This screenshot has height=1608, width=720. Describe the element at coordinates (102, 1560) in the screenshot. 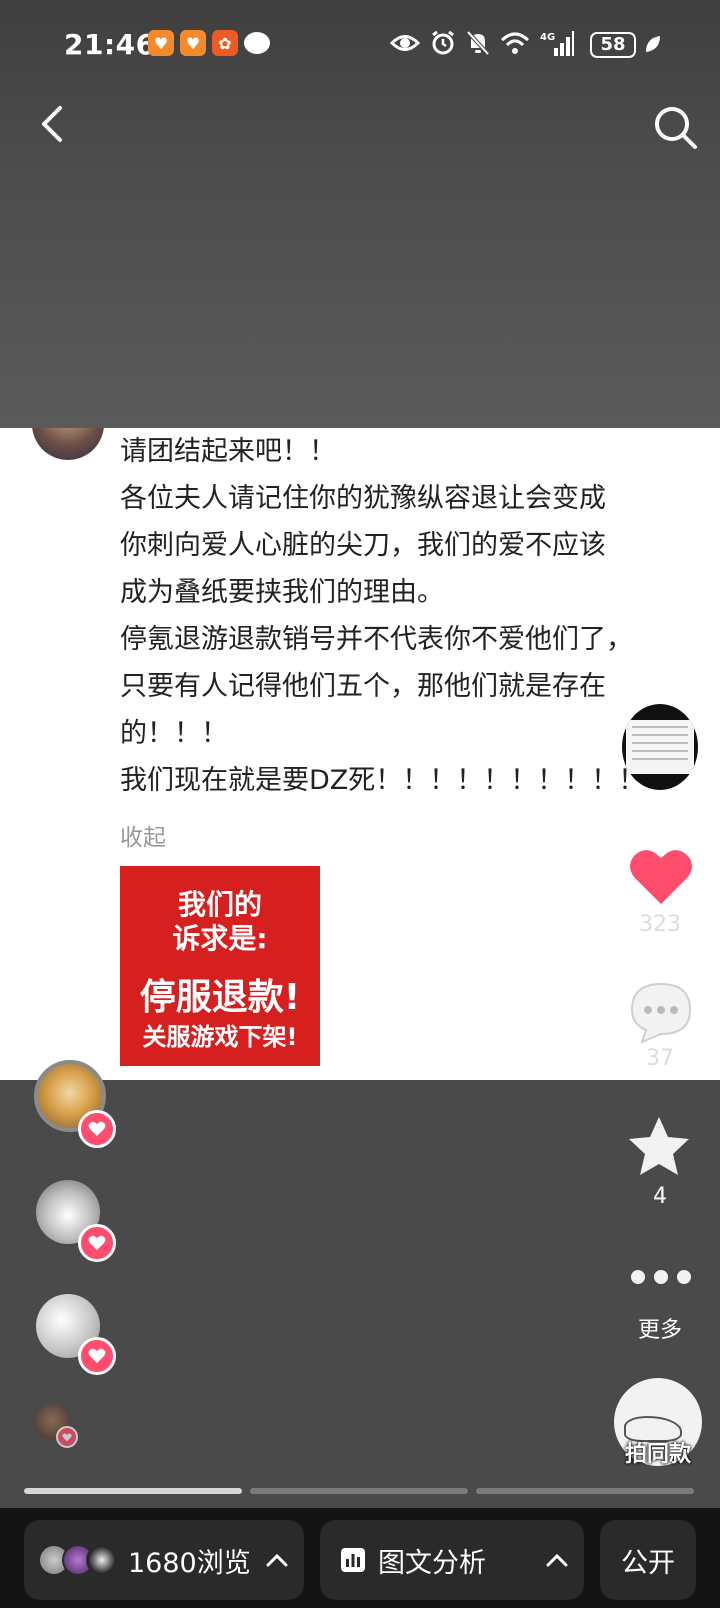

I see `viewer-avatar` at that location.